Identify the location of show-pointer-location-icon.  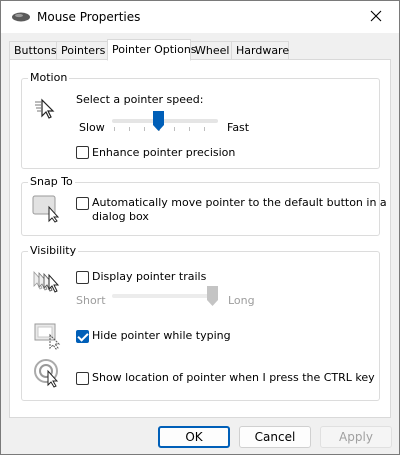
(49, 375).